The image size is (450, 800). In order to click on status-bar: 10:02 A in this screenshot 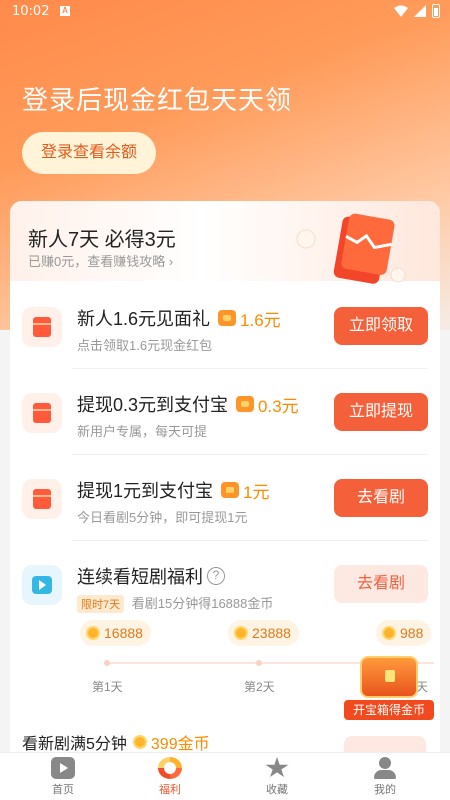, I will do `click(225, 12)`.